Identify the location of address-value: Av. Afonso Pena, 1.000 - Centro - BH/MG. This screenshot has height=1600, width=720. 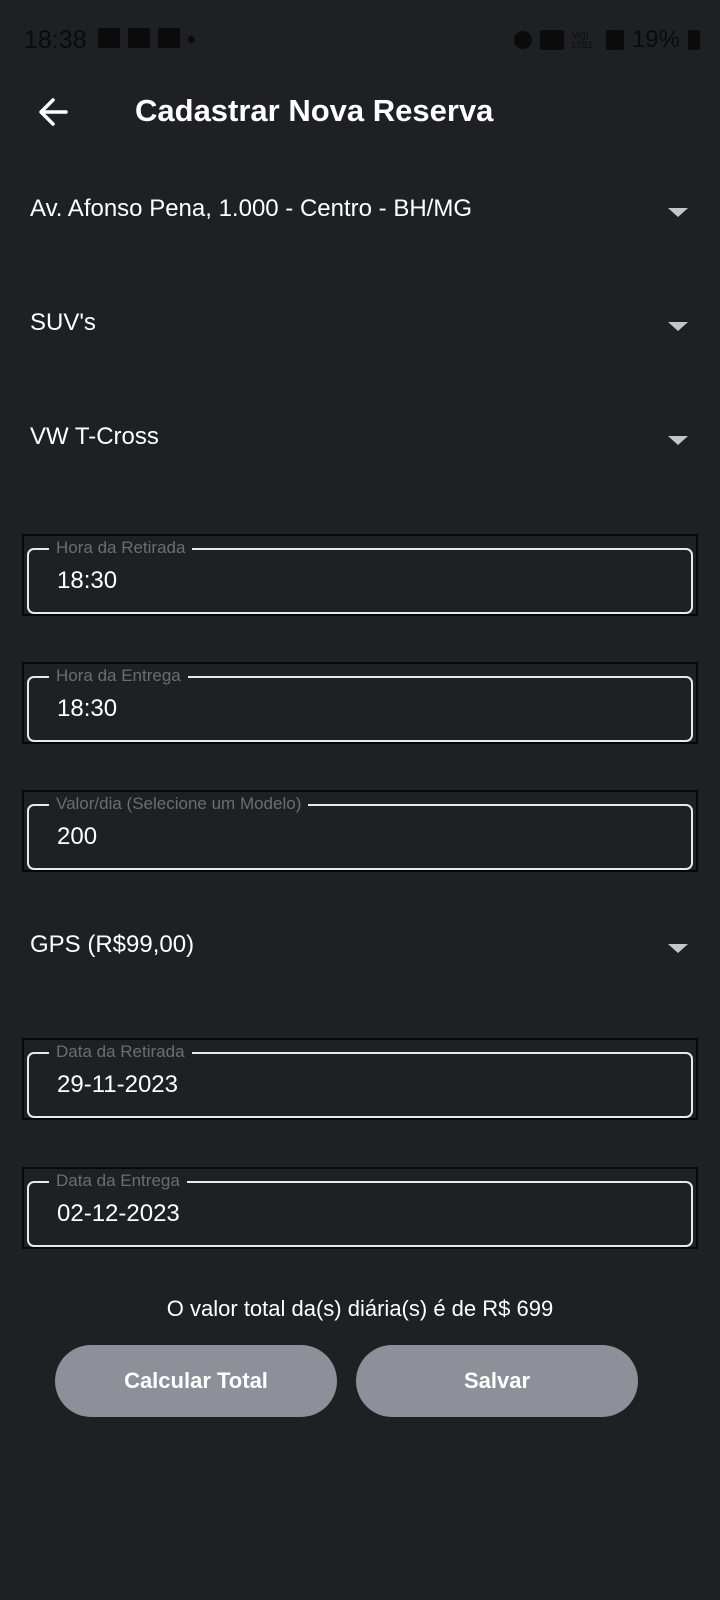
(251, 208).